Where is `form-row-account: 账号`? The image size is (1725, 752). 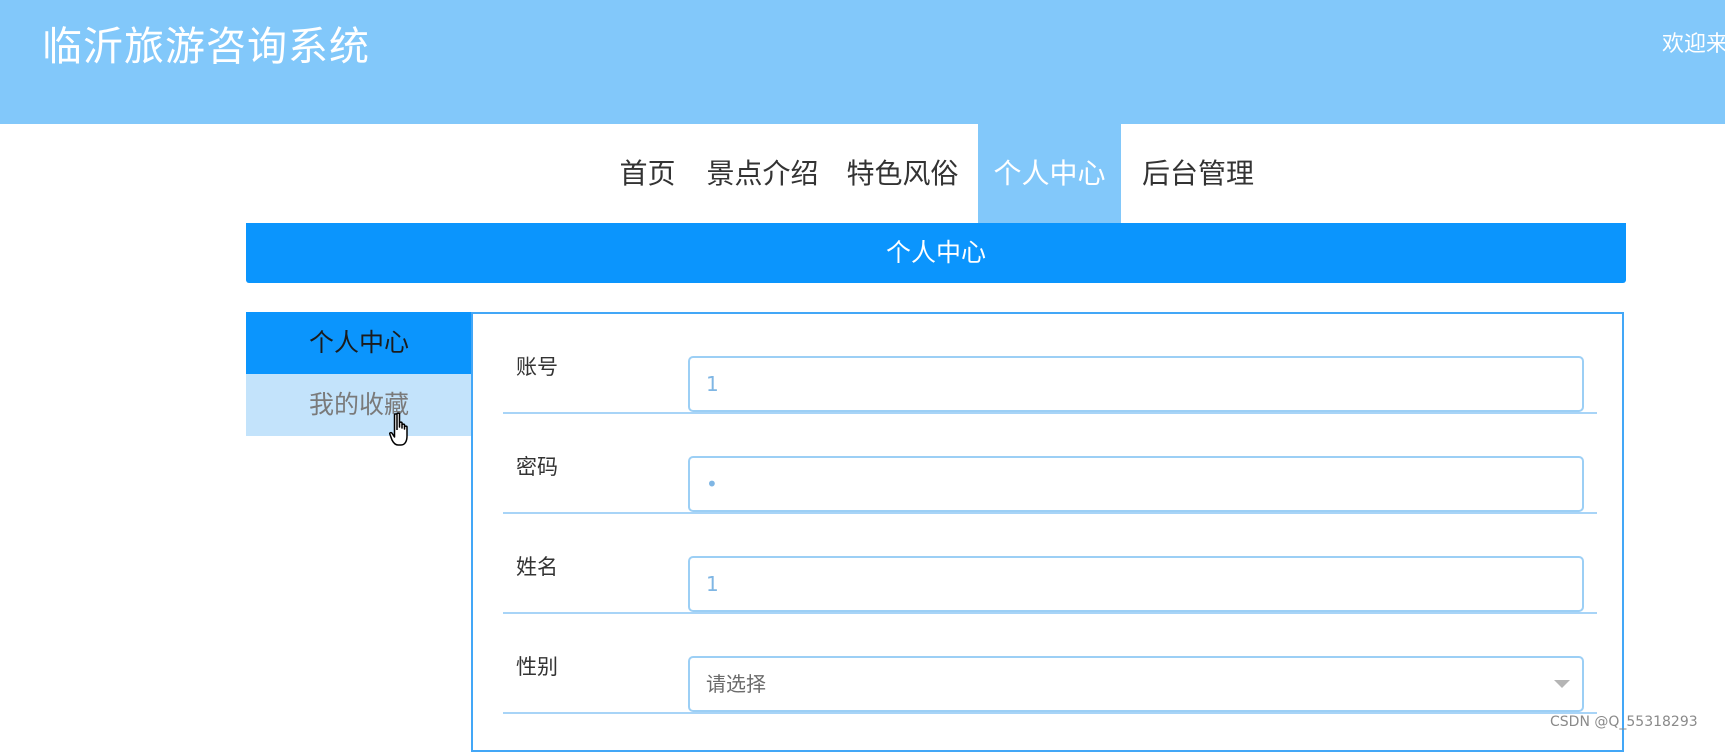 form-row-account: 账号 is located at coordinates (1050, 364).